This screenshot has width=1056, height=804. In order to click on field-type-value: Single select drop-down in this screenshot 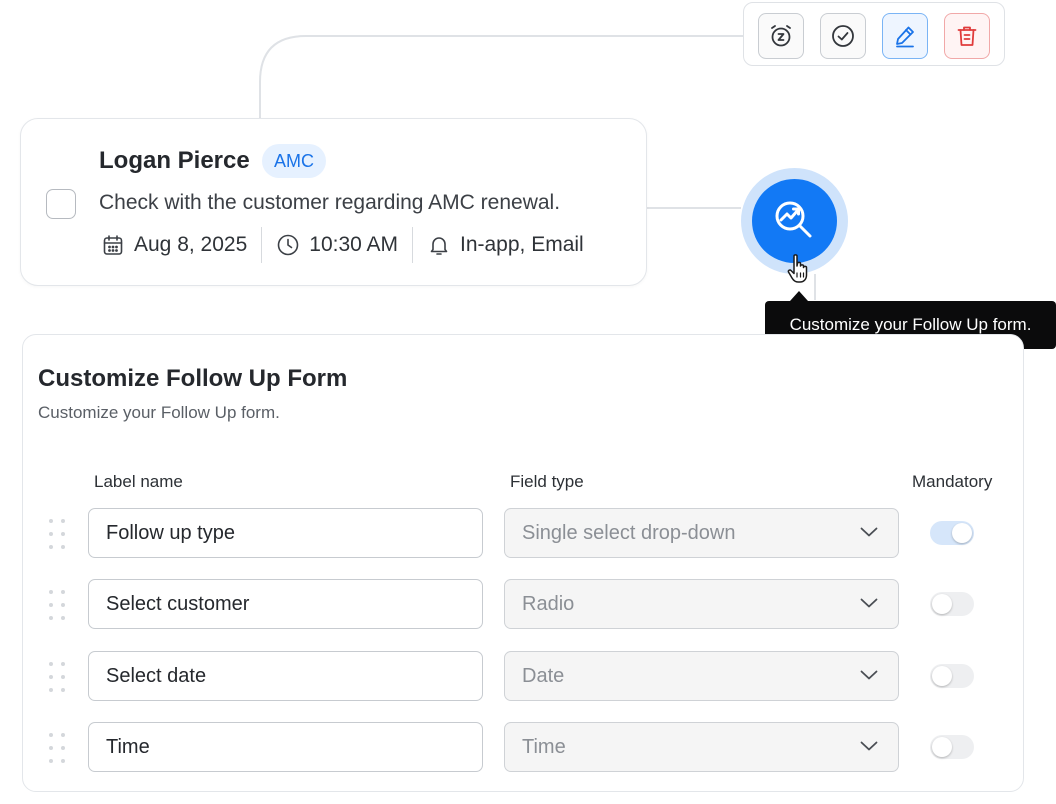, I will do `click(629, 533)`.